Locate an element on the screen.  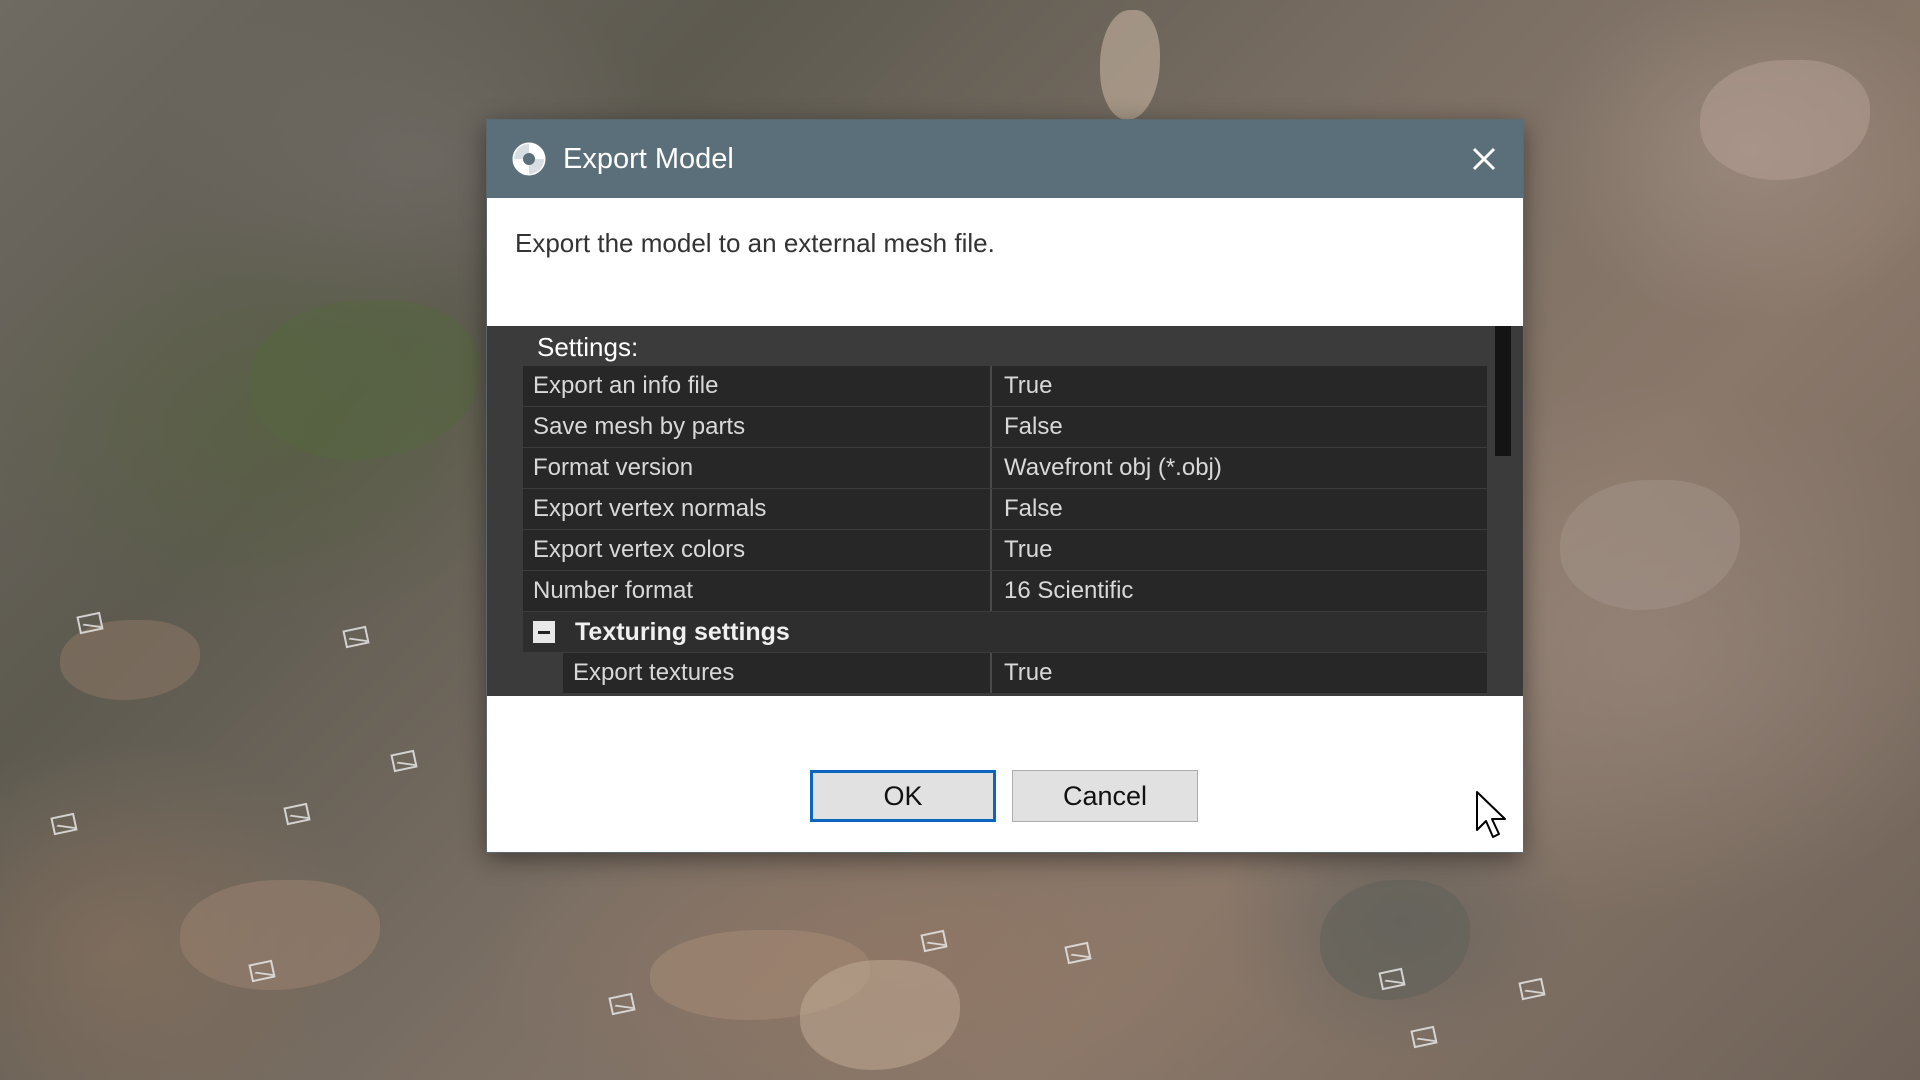
row-indent is located at coordinates (543, 673).